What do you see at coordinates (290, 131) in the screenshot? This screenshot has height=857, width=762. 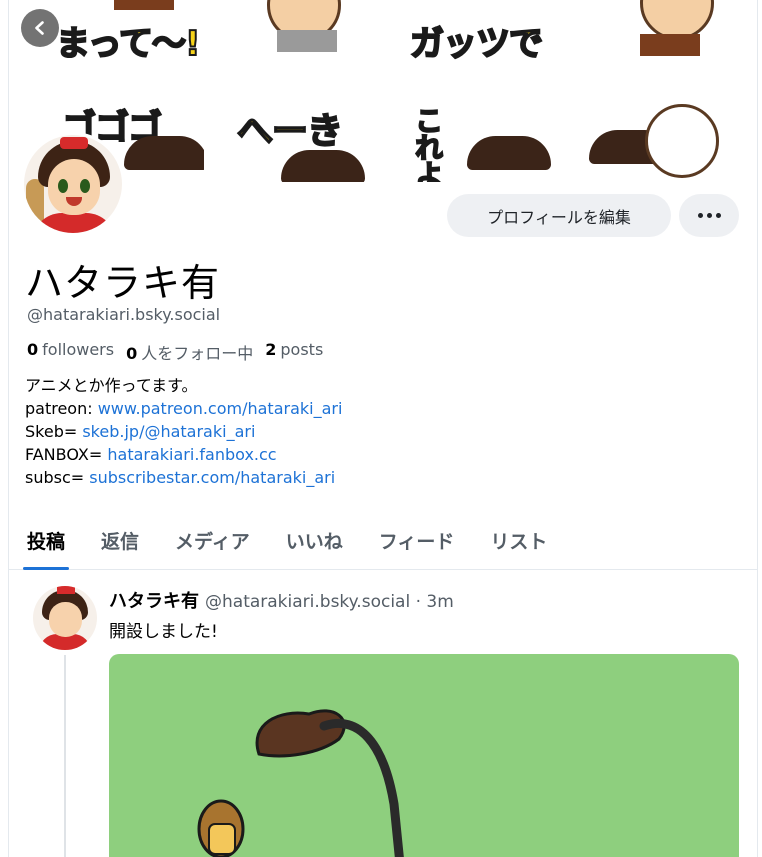 I see `banner-tile-text: へーき` at bounding box center [290, 131].